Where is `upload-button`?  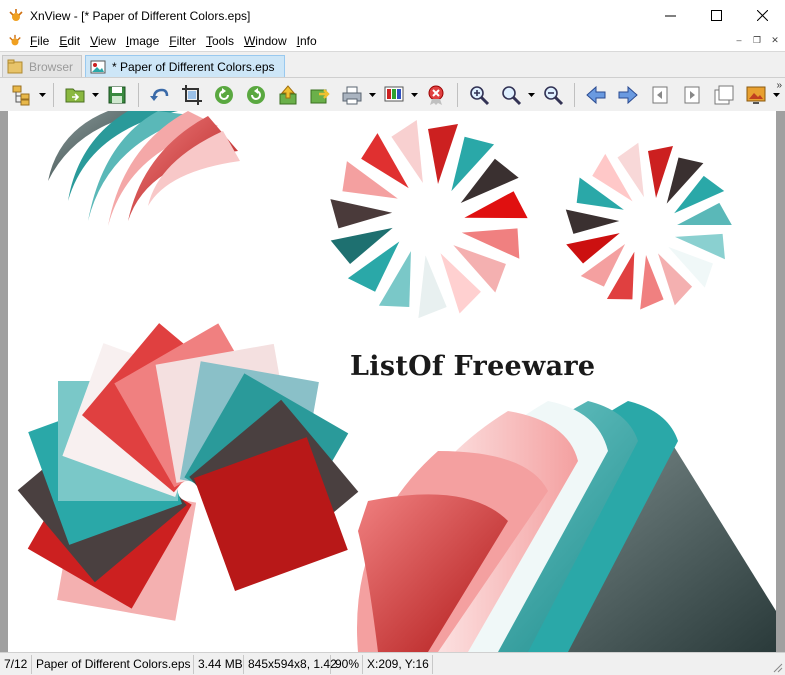 upload-button is located at coordinates (288, 95).